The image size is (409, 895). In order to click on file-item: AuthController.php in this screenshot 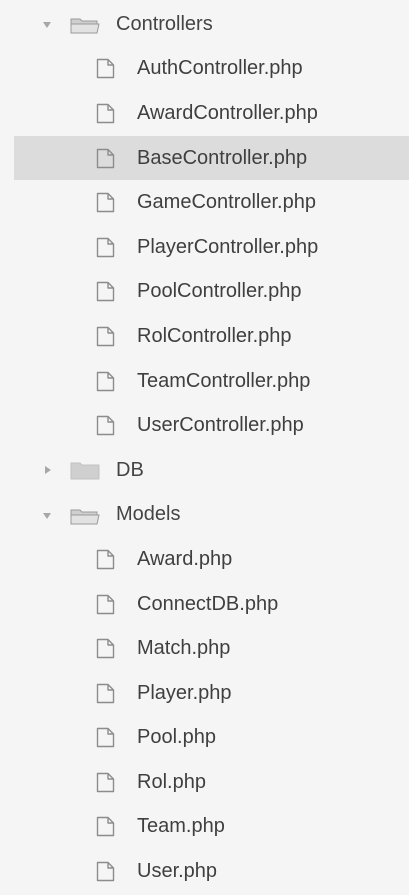, I will do `click(204, 69)`.